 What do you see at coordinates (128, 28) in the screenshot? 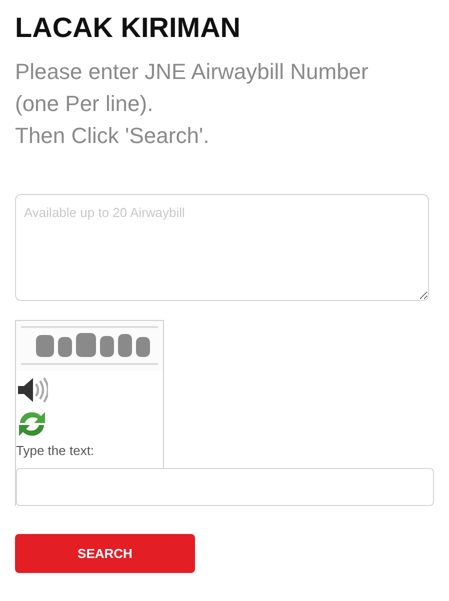
I see `page-title: LACAK KIRIMAN` at bounding box center [128, 28].